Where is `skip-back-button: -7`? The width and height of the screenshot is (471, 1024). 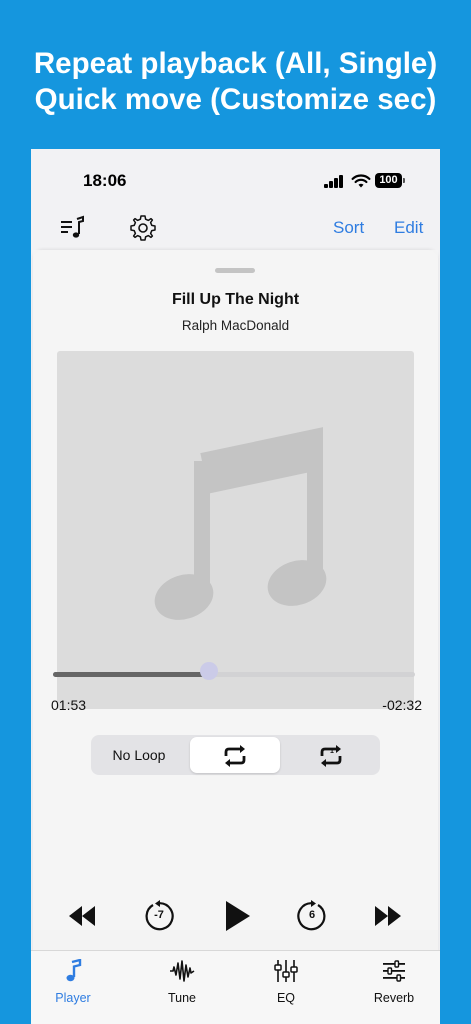
skip-back-button: -7 is located at coordinates (159, 916).